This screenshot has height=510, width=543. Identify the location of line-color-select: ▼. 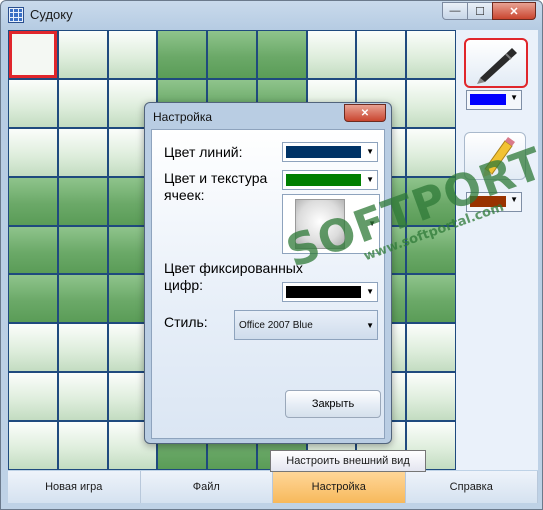
(330, 152).